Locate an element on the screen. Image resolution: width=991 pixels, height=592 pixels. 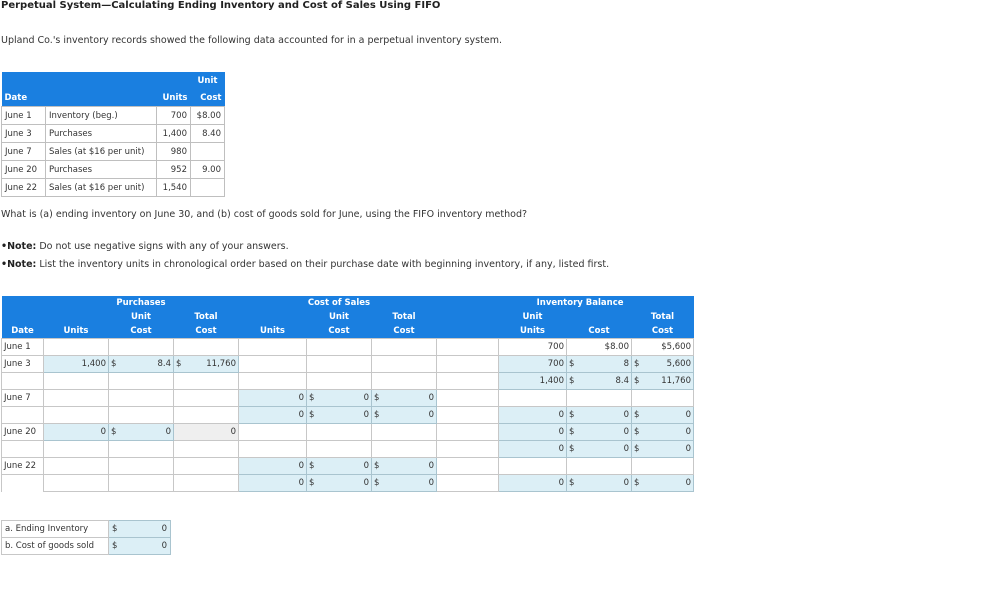
table-row: June 1 700 $8.00 $5,600 is located at coordinates (347, 347).